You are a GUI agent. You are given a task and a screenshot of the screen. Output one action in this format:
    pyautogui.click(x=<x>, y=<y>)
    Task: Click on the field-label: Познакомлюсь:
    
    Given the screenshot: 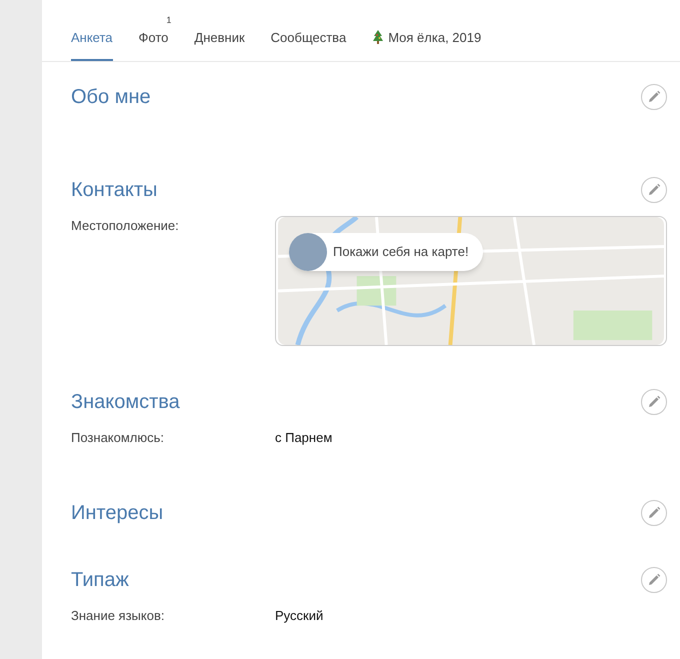 What is the action you would take?
    pyautogui.click(x=118, y=438)
    